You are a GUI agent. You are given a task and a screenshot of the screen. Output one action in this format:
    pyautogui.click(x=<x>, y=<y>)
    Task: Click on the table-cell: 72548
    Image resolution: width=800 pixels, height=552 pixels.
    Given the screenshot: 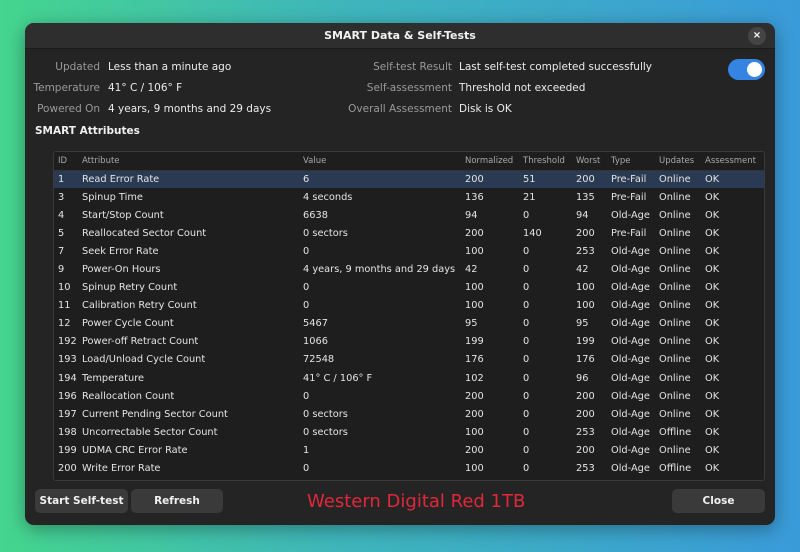 What is the action you would take?
    pyautogui.click(x=319, y=360)
    